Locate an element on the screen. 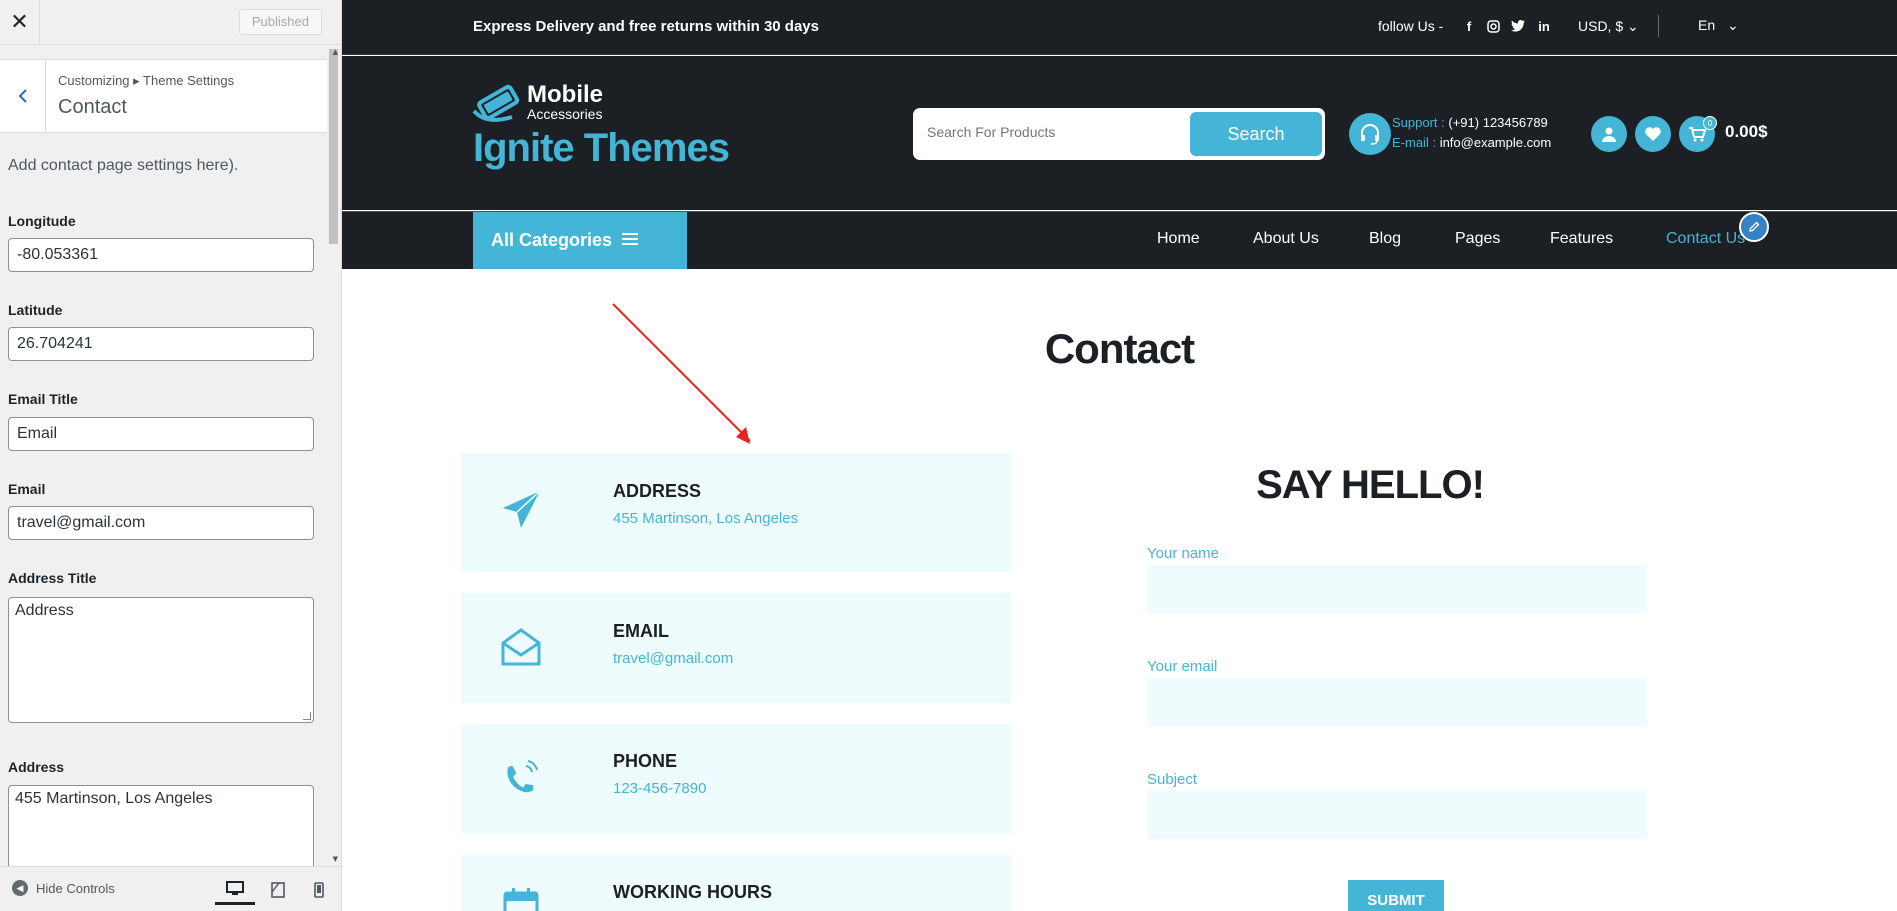 Image resolution: width=1897 pixels, height=911 pixels. longitude-input: -80.053361 is located at coordinates (161, 255).